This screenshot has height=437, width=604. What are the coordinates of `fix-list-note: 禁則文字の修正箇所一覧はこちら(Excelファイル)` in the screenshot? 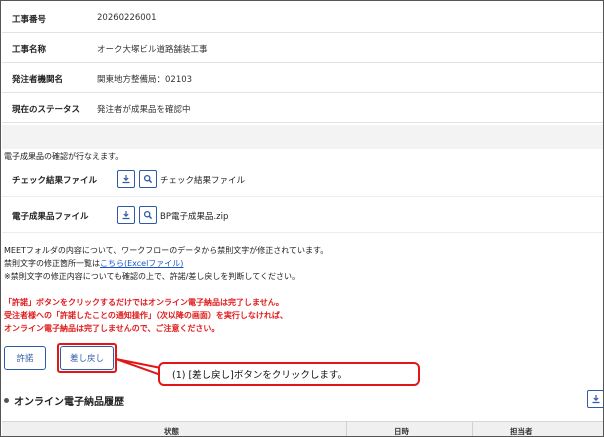 It's located at (93, 263).